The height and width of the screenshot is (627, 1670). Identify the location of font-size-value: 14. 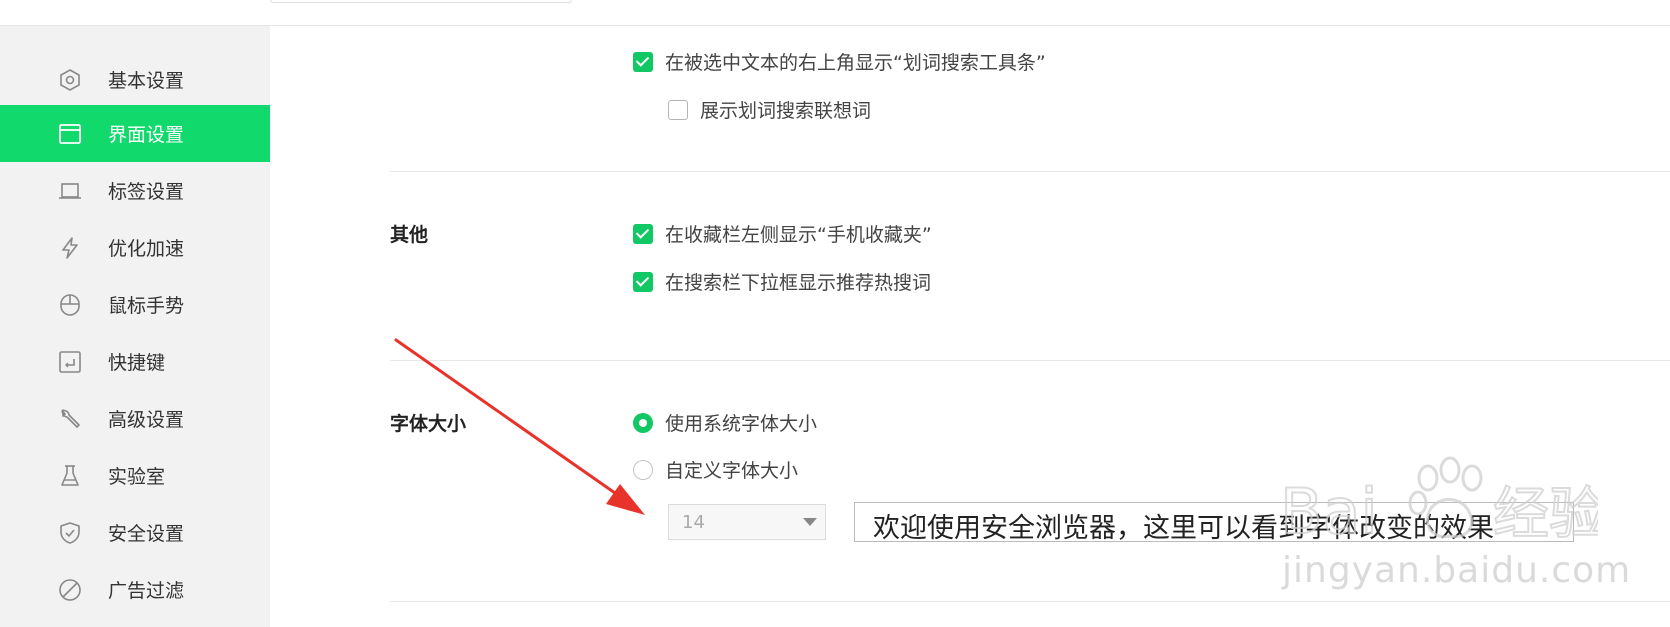
(693, 522).